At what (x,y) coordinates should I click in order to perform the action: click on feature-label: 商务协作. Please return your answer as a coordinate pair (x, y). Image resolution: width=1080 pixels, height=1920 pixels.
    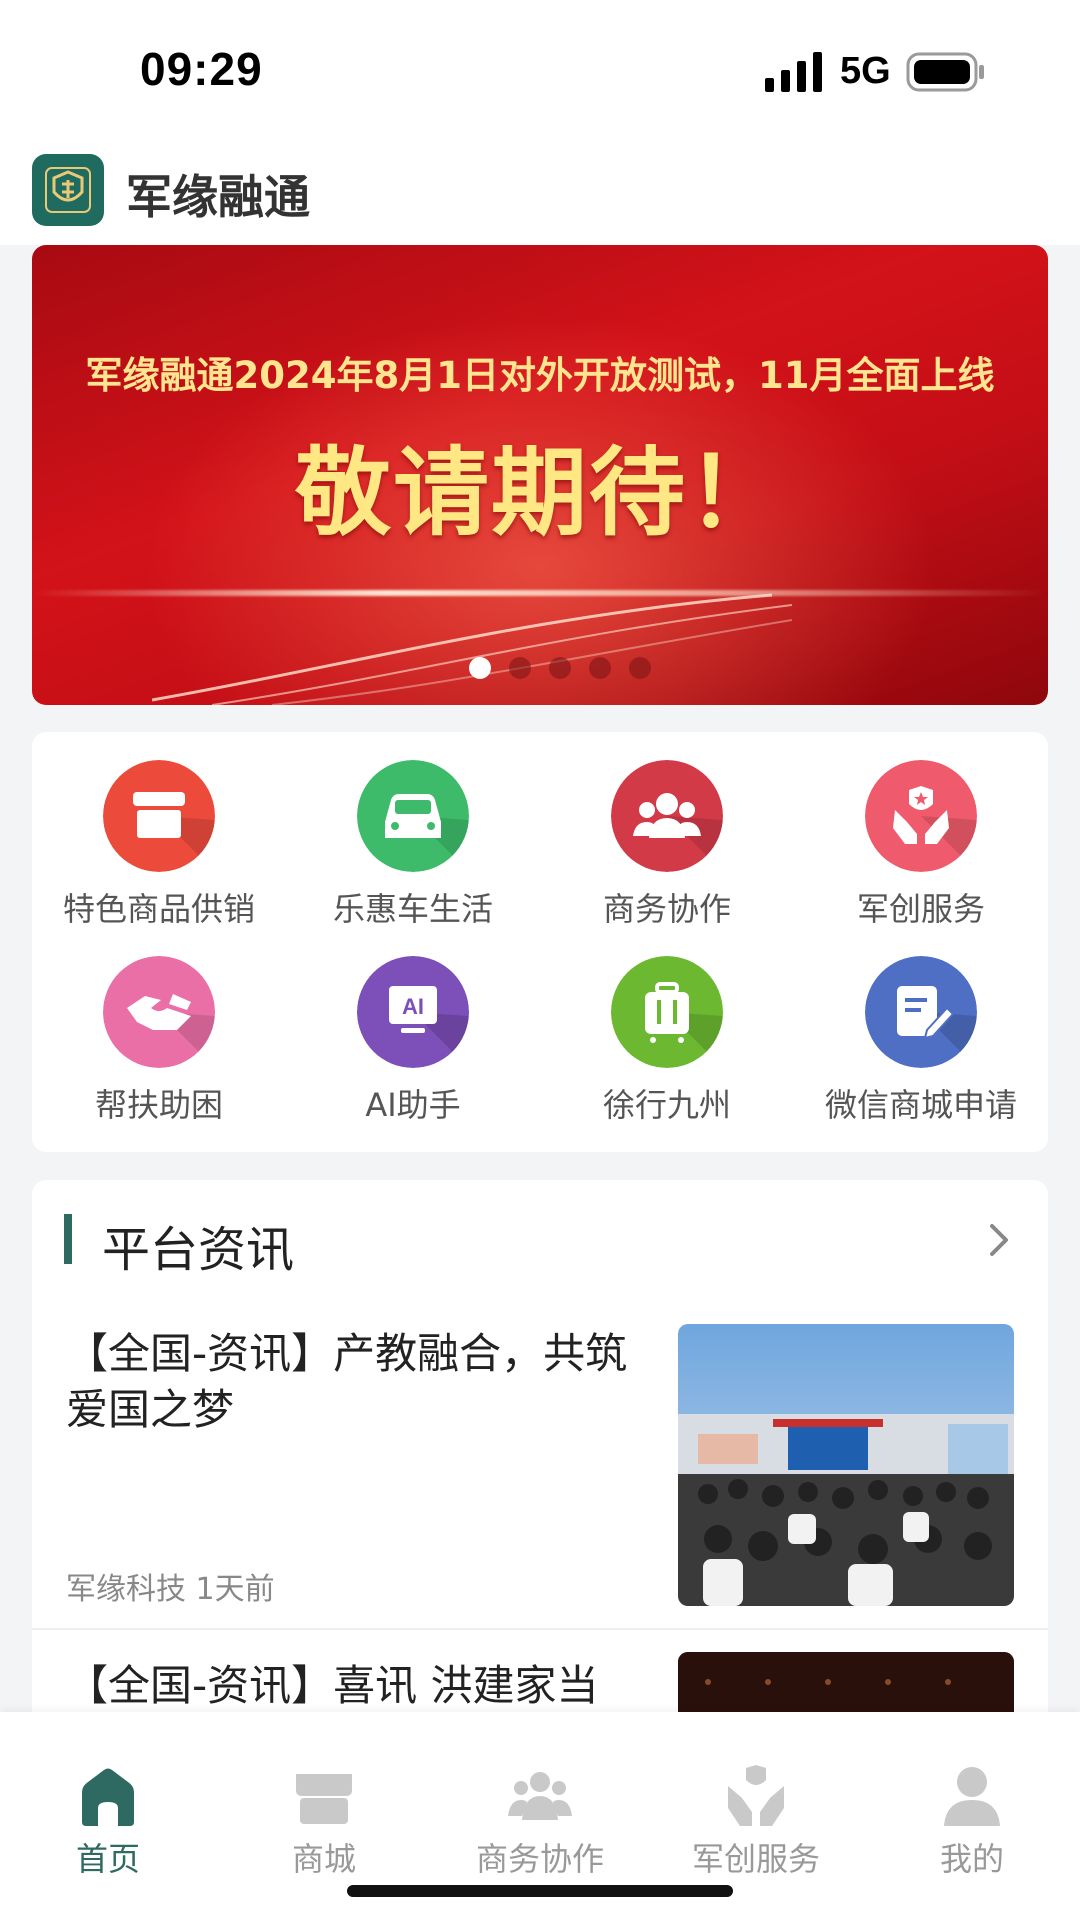
    Looking at the image, I should click on (666, 909).